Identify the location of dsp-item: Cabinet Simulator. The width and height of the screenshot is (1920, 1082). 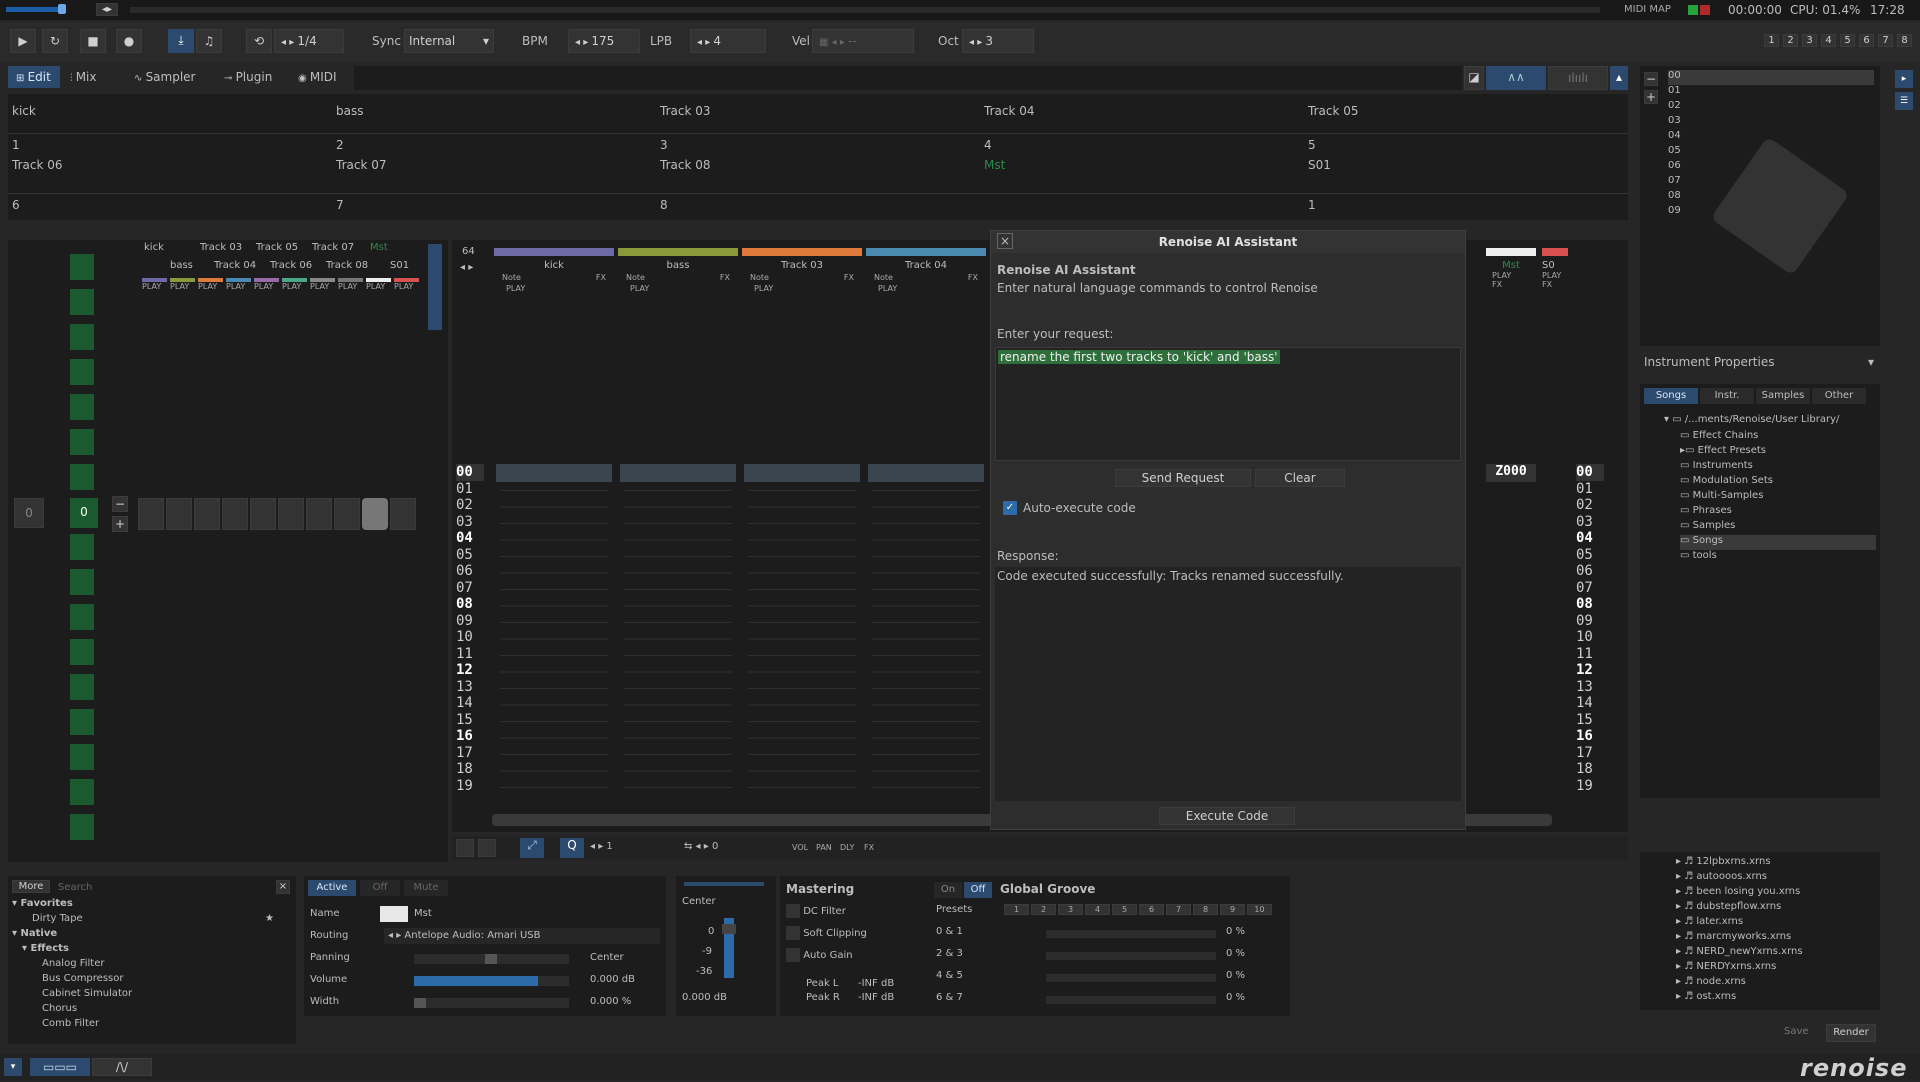
(143, 995).